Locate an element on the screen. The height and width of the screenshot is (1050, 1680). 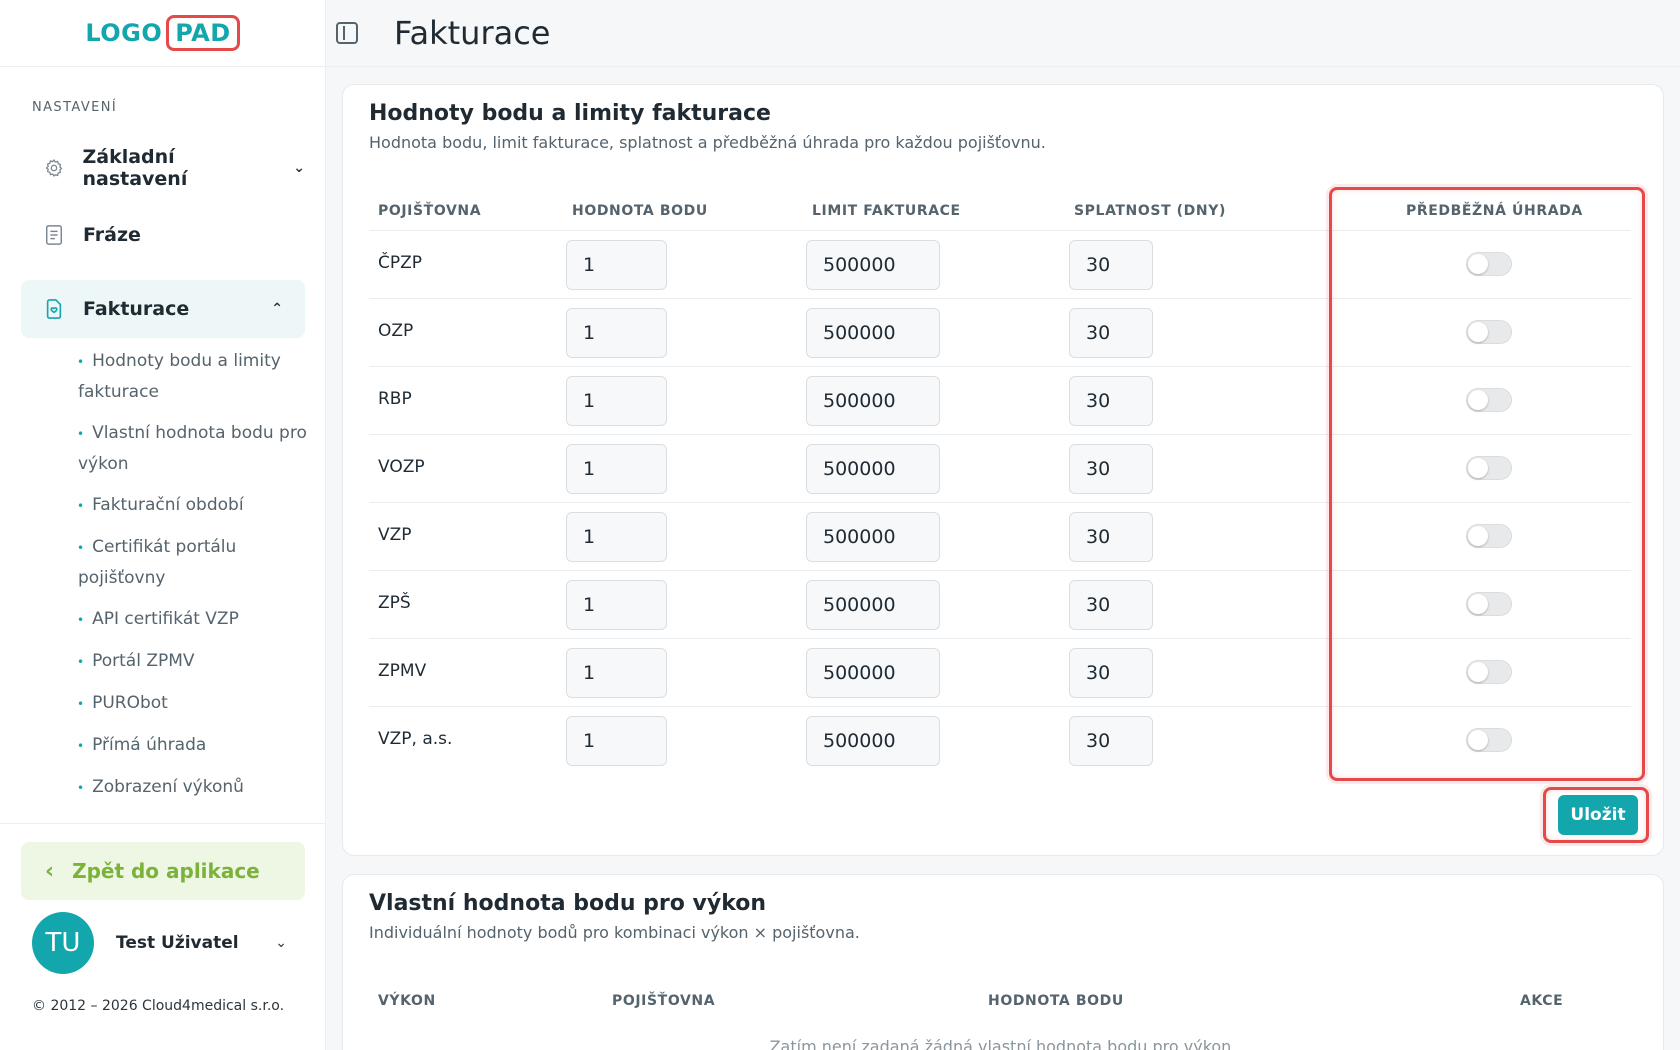
logo-area: LOGO PAD is located at coordinates (162, 33).